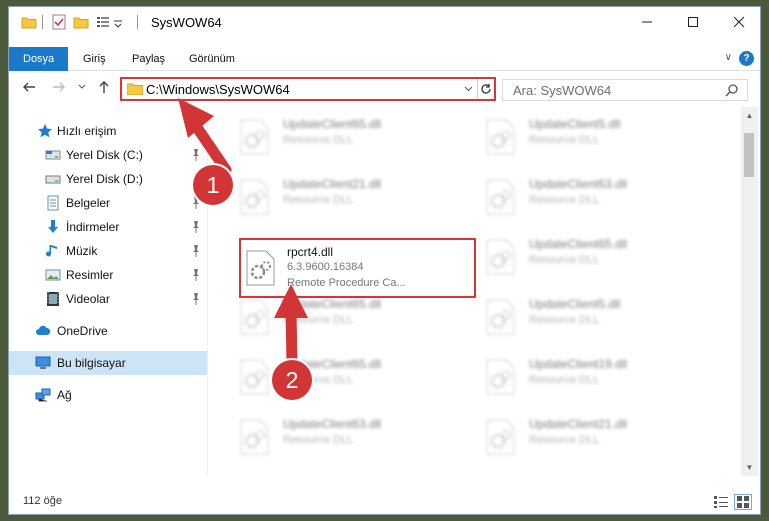  Describe the element at coordinates (721, 502) in the screenshot. I see `details-view-icon` at that location.